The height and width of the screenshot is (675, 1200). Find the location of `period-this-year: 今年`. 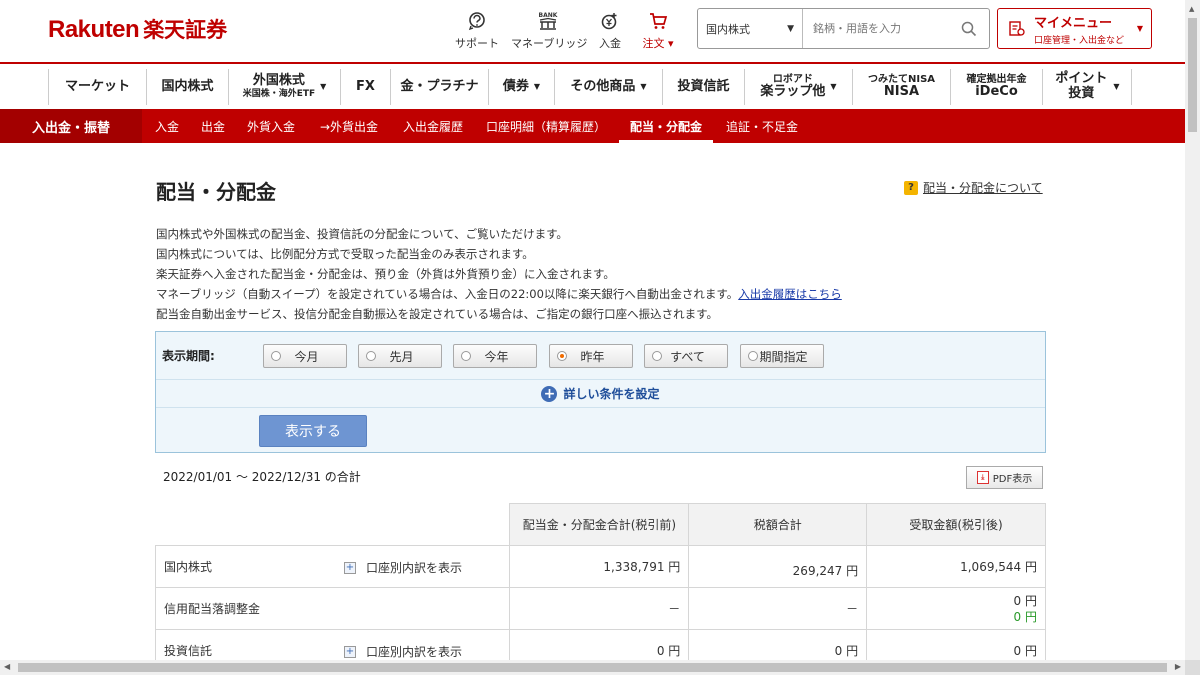

period-this-year: 今年 is located at coordinates (495, 356).